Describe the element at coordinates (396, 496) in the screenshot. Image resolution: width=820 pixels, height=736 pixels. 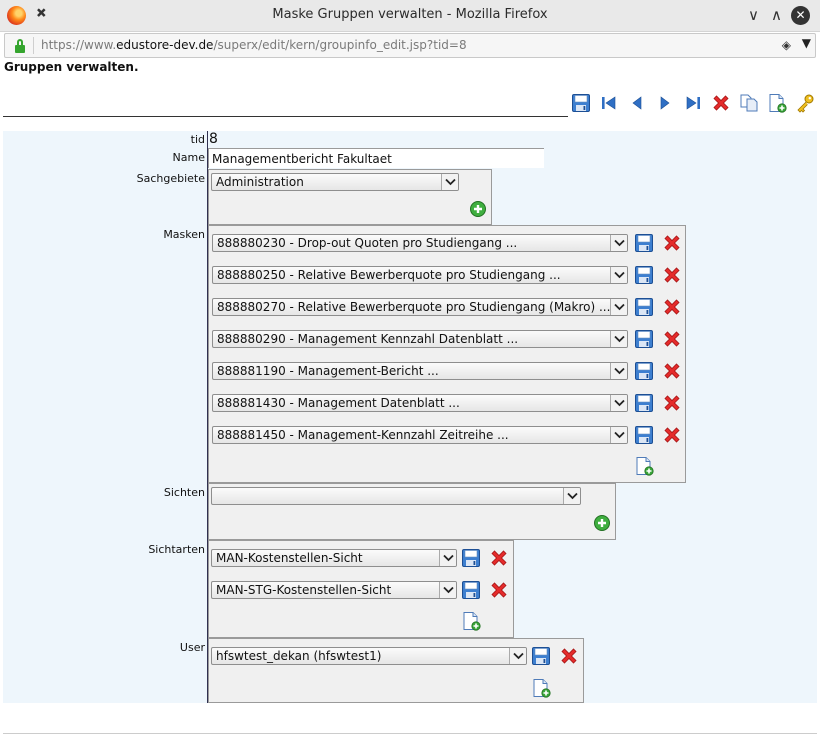
I see `sichten-select` at that location.